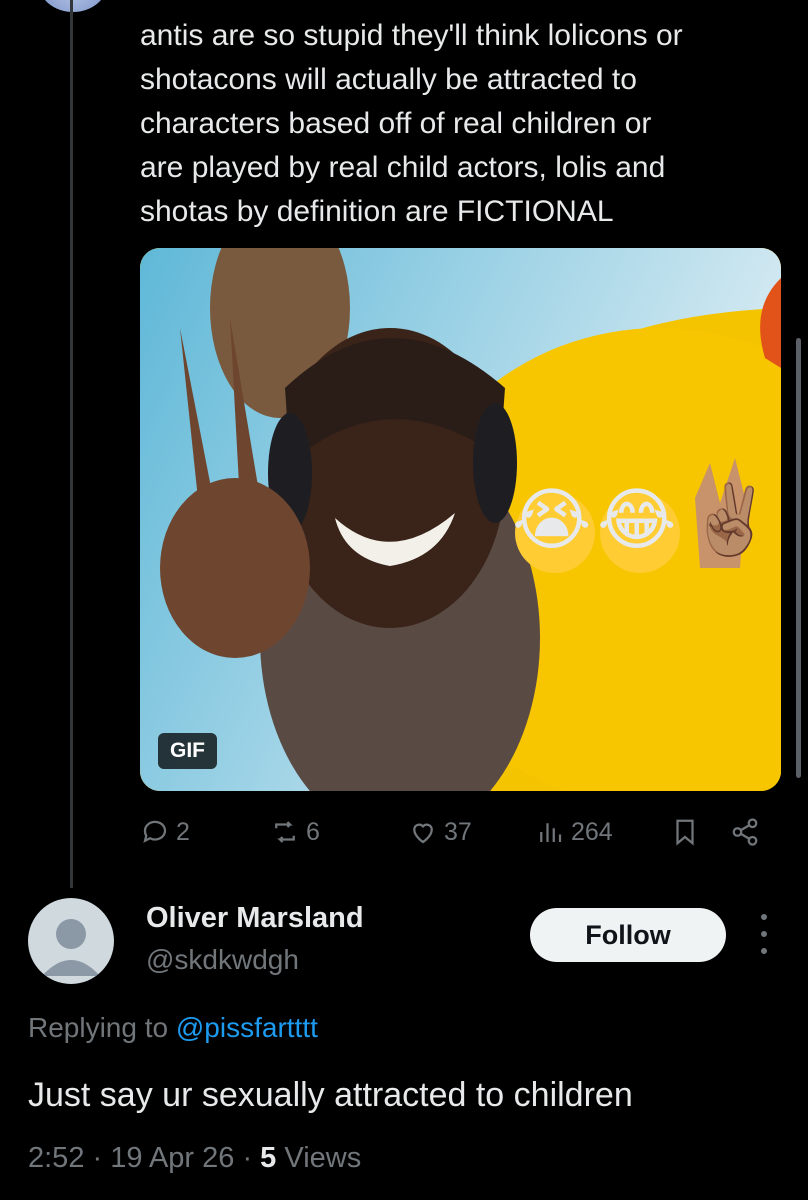 This screenshot has height=1200, width=808. I want to click on repost-count: 6, so click(313, 831).